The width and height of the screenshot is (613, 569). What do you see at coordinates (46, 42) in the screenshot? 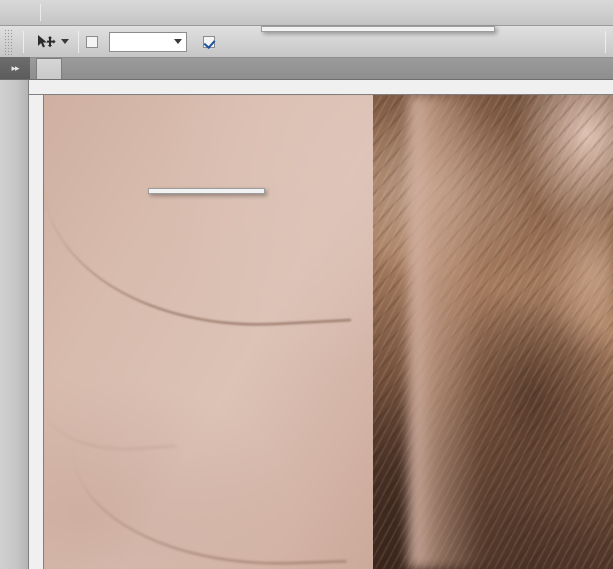
I see `move-tool-icon` at bounding box center [46, 42].